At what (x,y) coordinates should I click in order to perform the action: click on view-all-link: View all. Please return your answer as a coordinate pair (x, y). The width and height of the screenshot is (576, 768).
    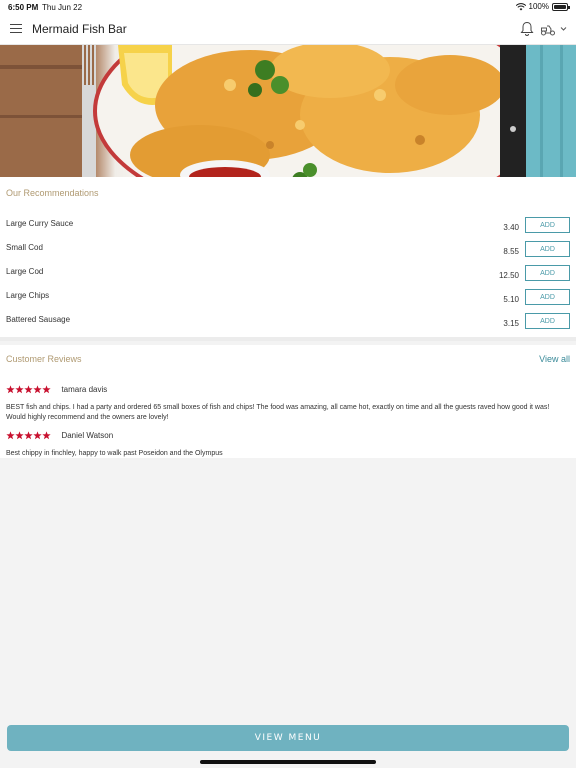
    Looking at the image, I should click on (554, 359).